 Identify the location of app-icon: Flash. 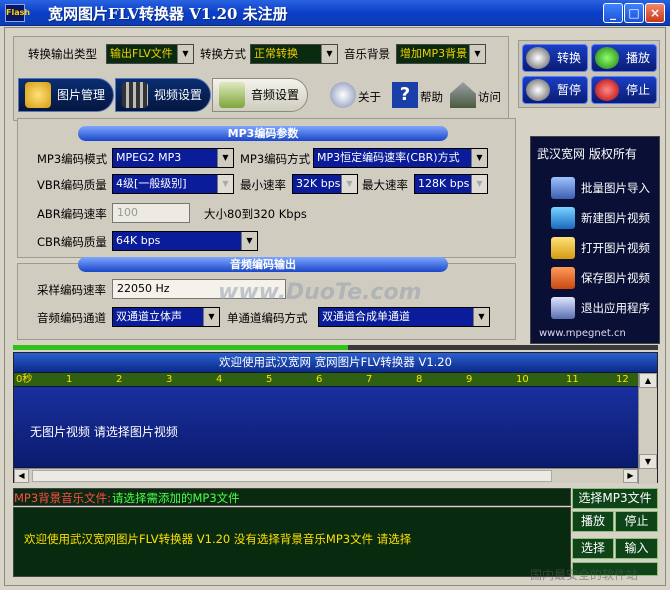
(17, 13).